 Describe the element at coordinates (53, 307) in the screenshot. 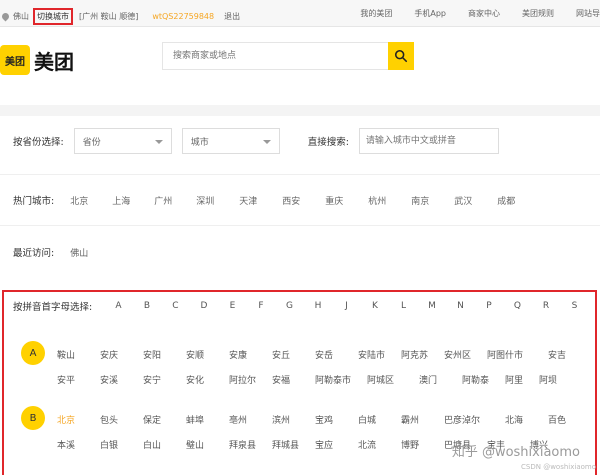

I see `pinyin-label: 按拼音首字母选择:` at that location.